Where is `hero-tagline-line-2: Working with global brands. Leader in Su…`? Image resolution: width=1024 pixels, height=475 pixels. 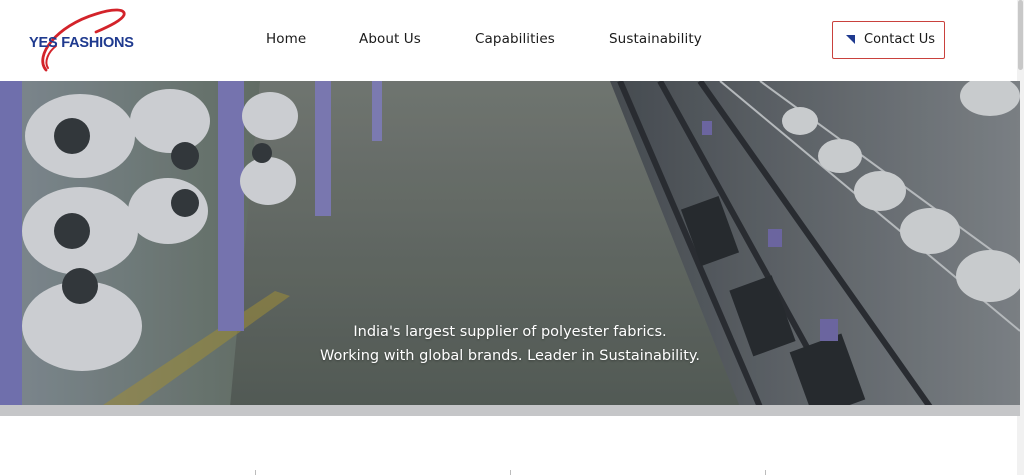
hero-tagline-line-2: Working with global brands. Leader in Su… is located at coordinates (510, 356).